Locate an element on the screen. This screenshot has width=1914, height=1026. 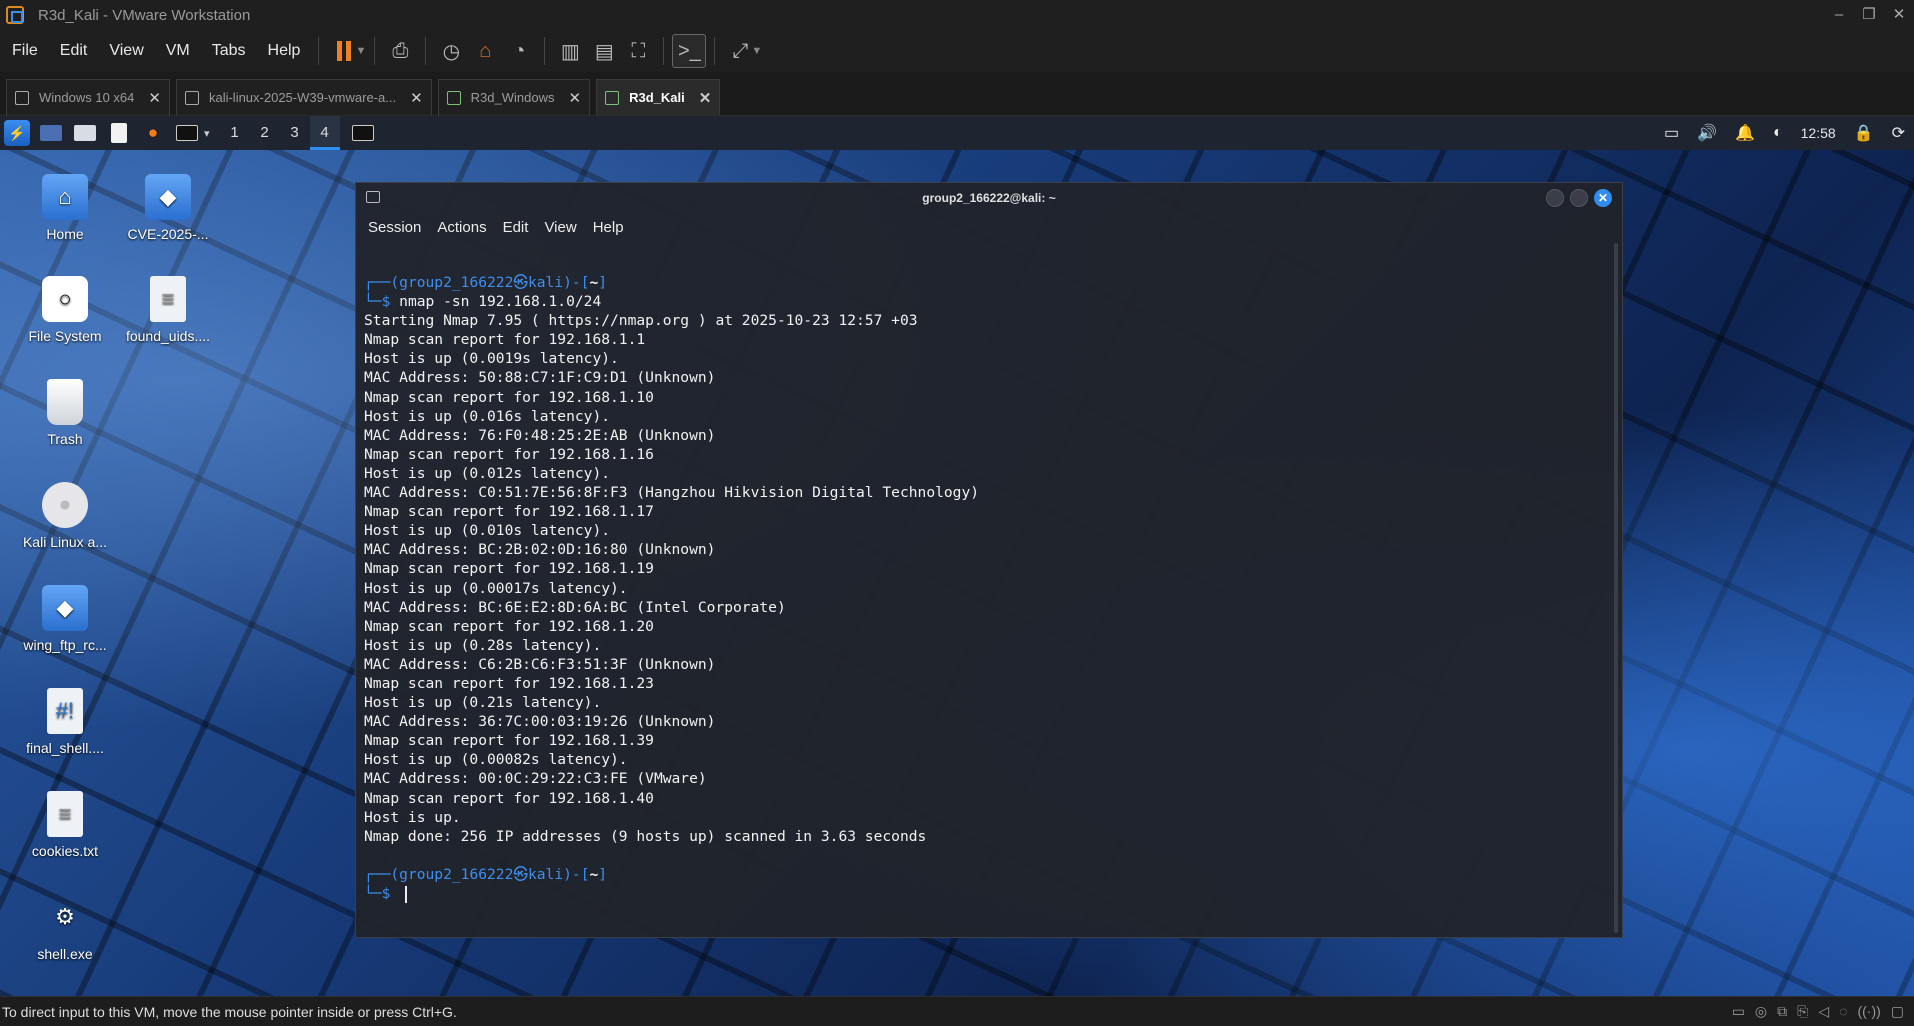
cd-drive-icon: ◎ is located at coordinates (1761, 1011).